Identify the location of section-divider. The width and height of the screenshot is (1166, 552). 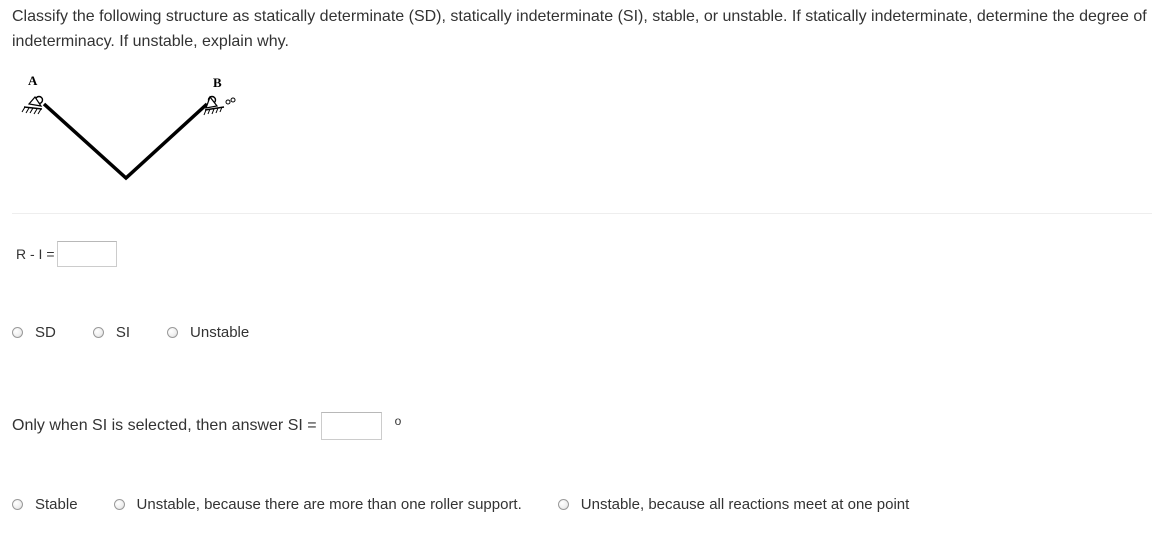
(582, 213).